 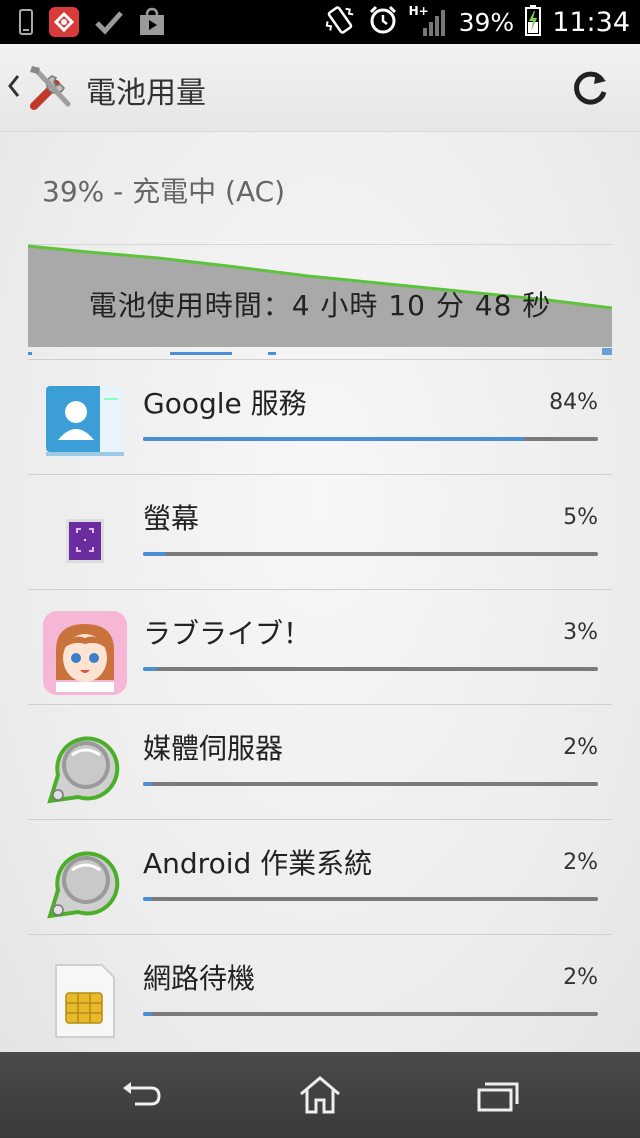 What do you see at coordinates (14, 86) in the screenshot?
I see `back-chevron-icon` at bounding box center [14, 86].